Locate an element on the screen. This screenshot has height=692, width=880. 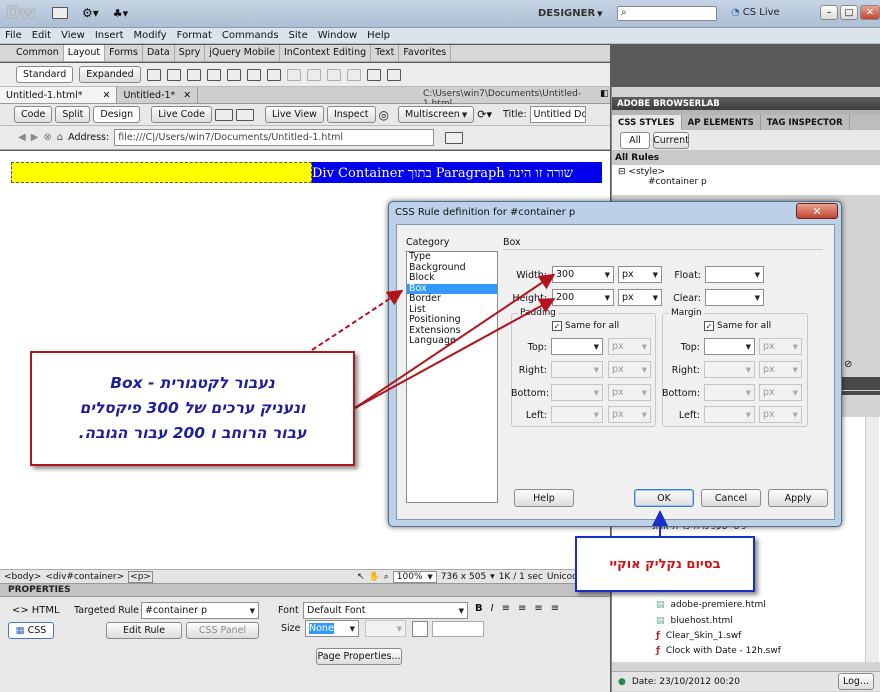
callout-line-1: נעבור לקטגורית - Box is located at coordinates (192, 383).